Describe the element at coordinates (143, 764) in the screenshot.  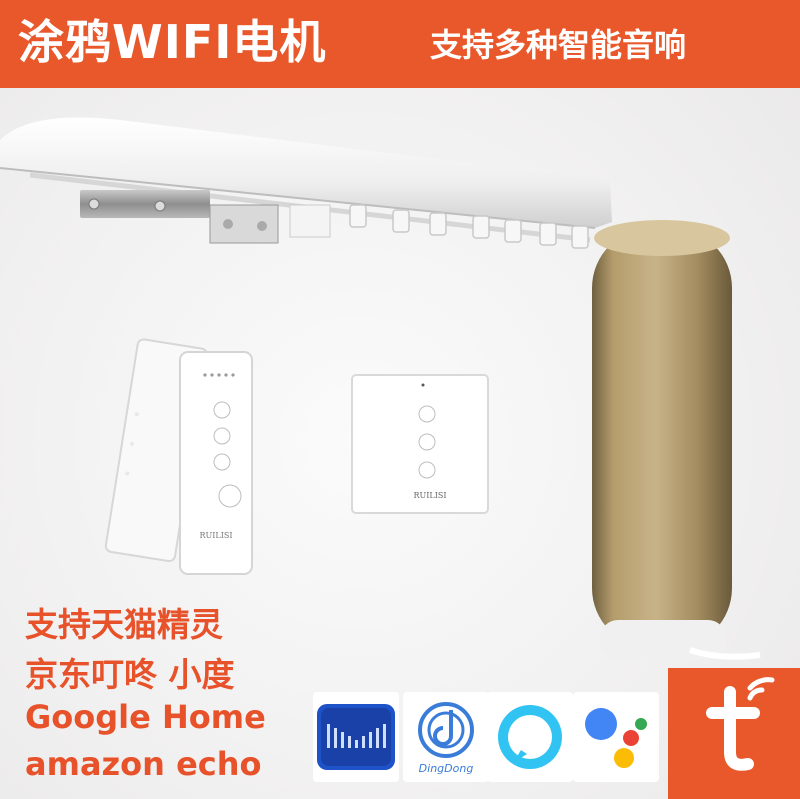
I see `feature-amazon-echo: amazon echo` at that location.